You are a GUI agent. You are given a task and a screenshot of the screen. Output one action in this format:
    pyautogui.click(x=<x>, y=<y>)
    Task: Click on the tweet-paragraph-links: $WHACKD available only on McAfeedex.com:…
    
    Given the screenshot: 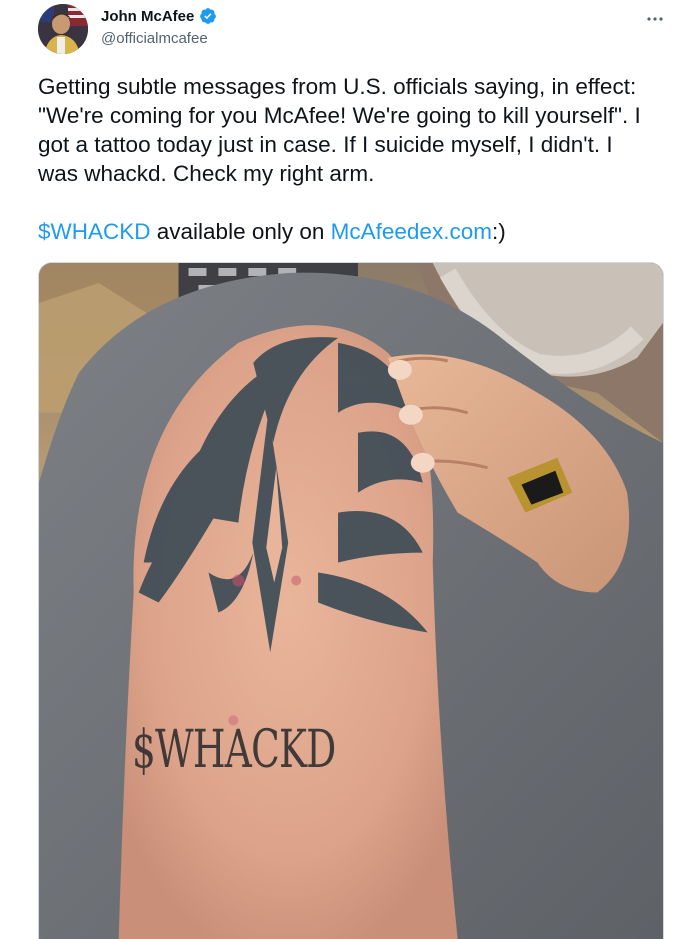 What is the action you would take?
    pyautogui.click(x=348, y=231)
    